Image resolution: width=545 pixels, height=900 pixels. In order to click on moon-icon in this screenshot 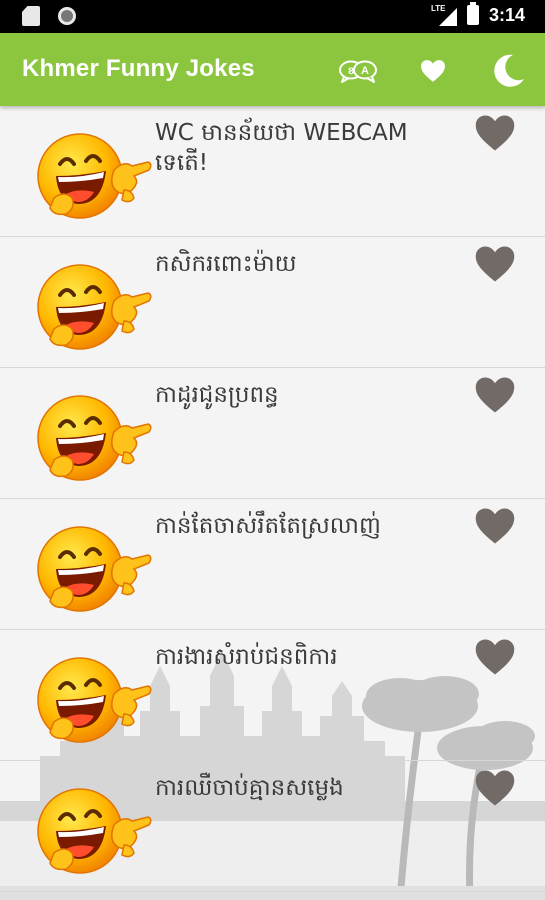, I will do `click(509, 70)`.